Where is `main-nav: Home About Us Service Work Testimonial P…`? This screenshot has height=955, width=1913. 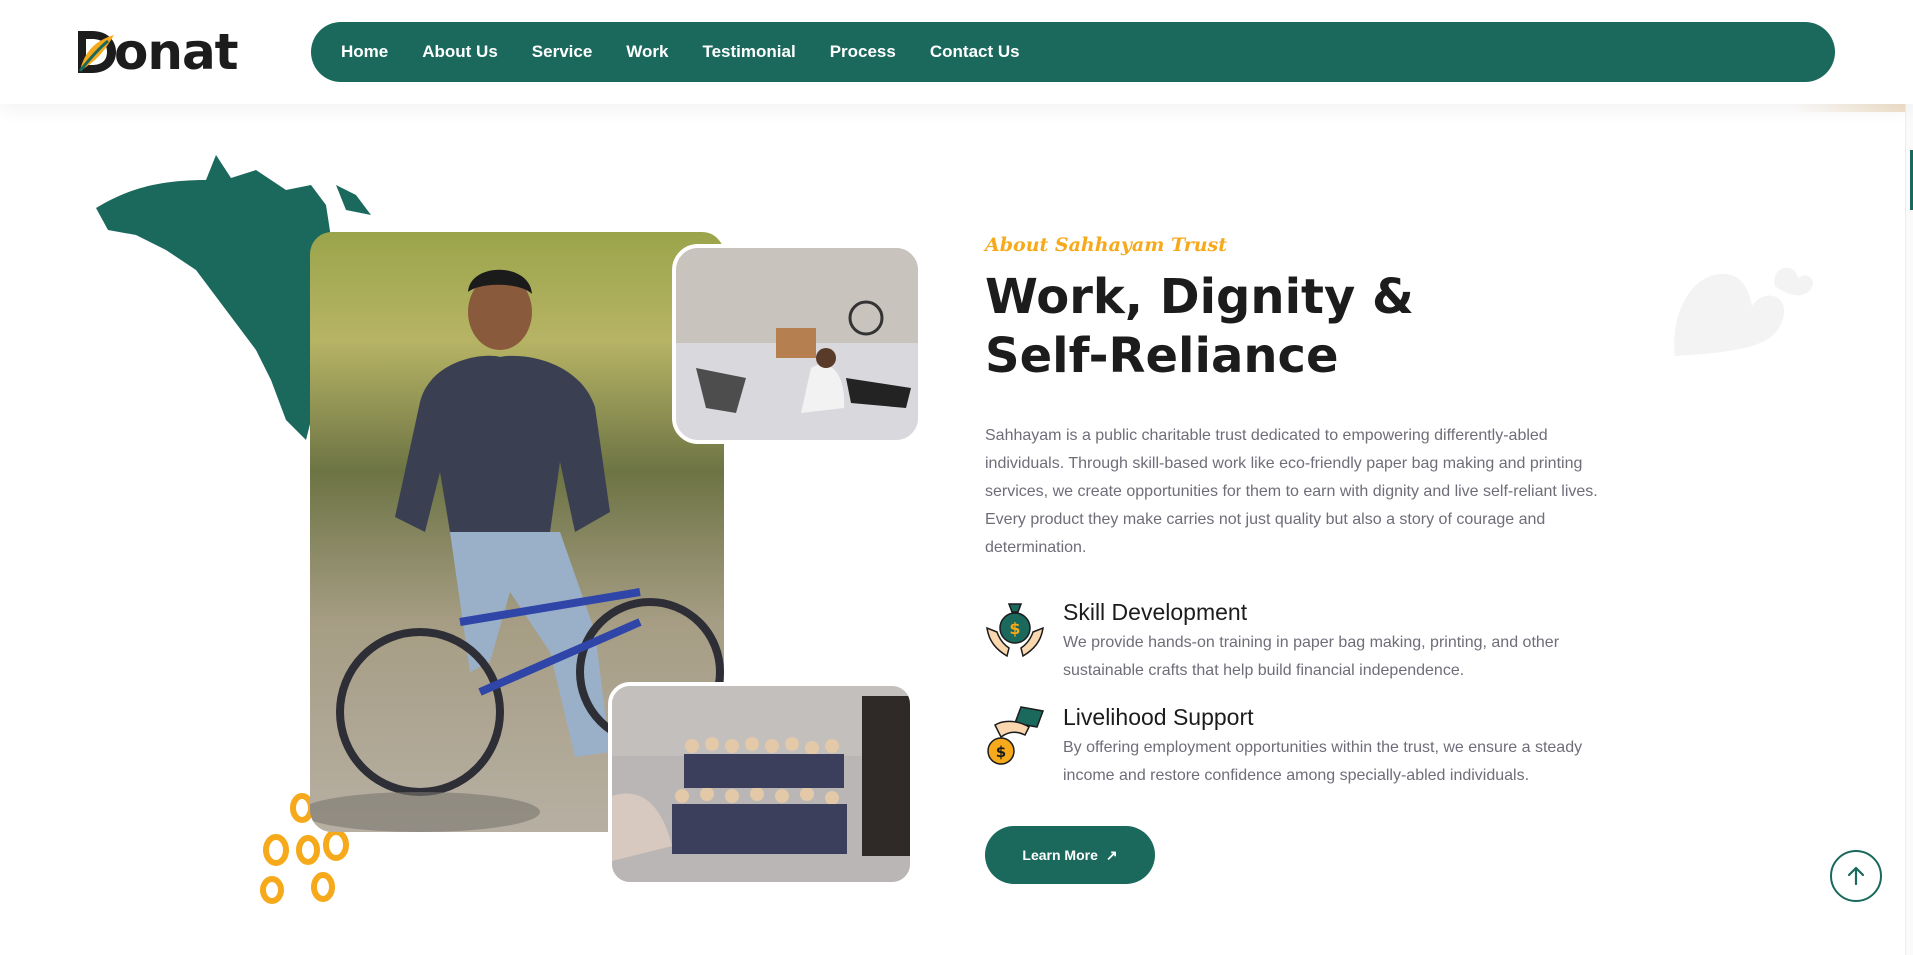 main-nav: Home About Us Service Work Testimonial P… is located at coordinates (1073, 52).